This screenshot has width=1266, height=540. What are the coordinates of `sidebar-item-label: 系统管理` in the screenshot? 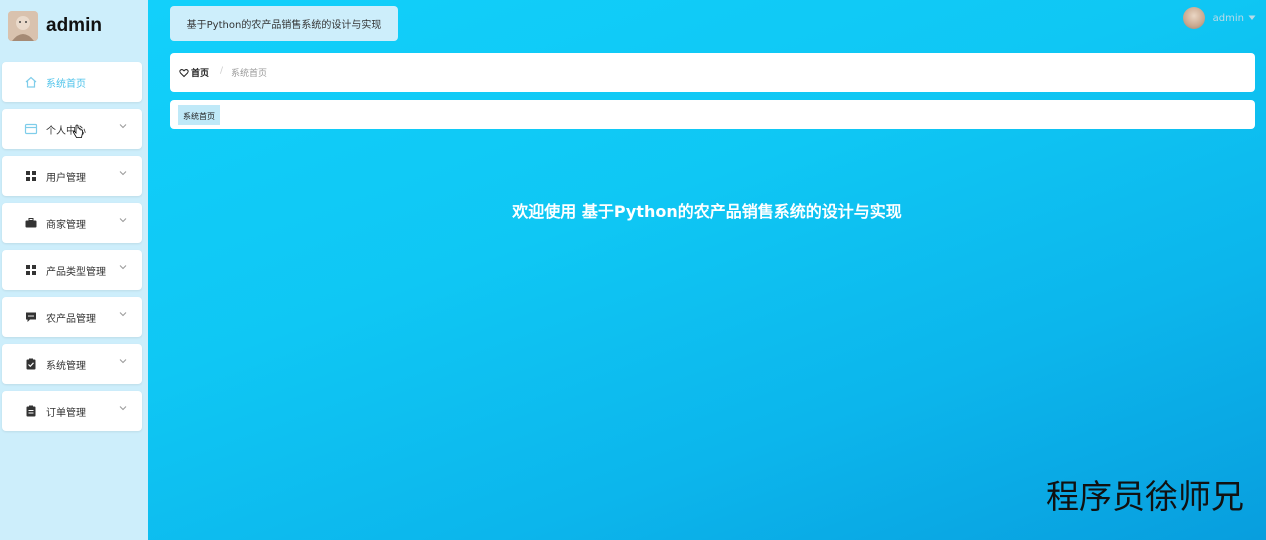 It's located at (66, 366).